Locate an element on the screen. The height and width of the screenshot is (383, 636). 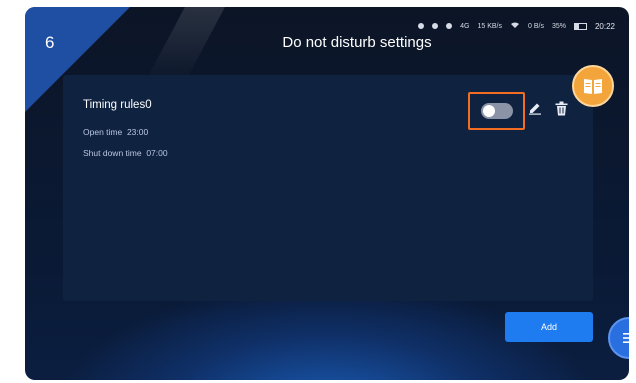
shut-time-row: Shut down time 07:00 is located at coordinates (125, 153).